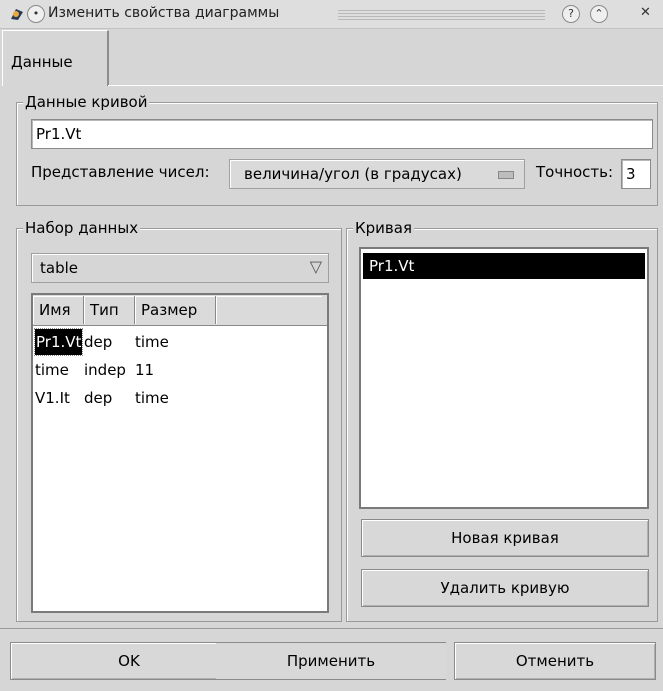 This screenshot has width=663, height=691. I want to click on tab-data: Данные, so click(55, 58).